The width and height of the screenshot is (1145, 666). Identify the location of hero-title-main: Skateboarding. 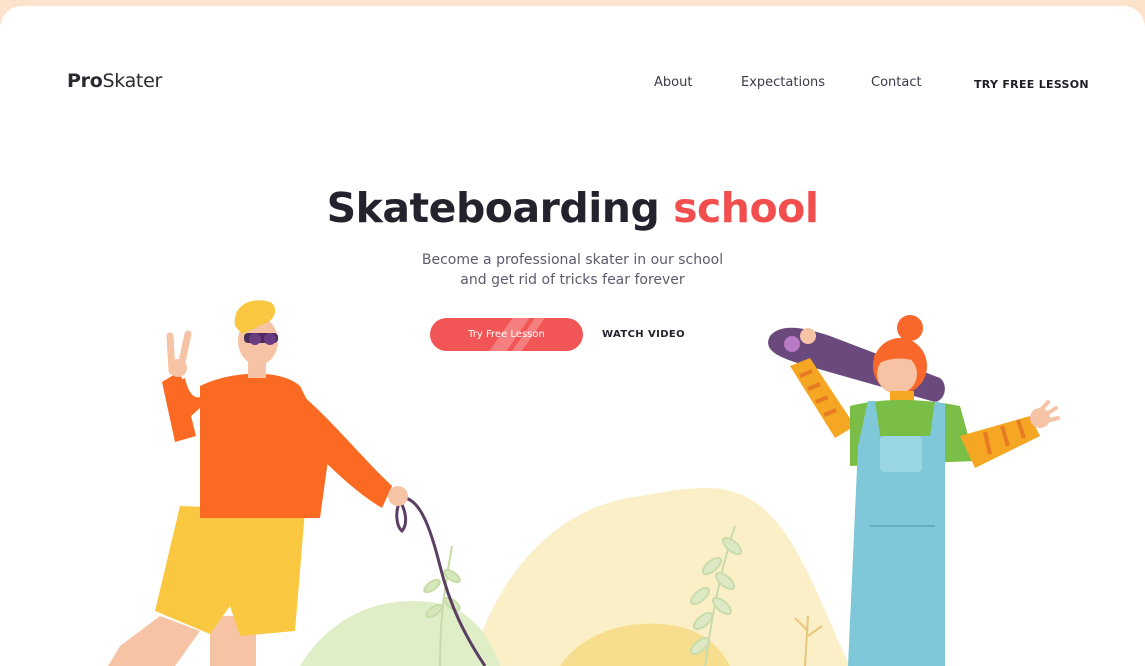
(493, 208).